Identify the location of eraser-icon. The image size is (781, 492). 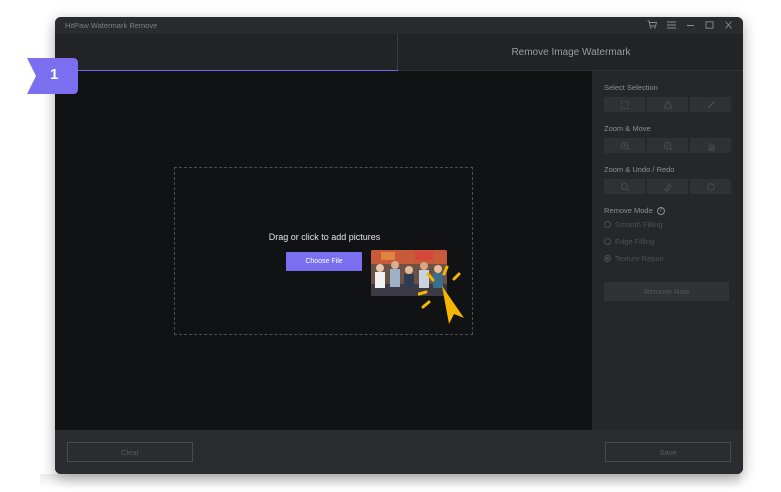
(667, 186).